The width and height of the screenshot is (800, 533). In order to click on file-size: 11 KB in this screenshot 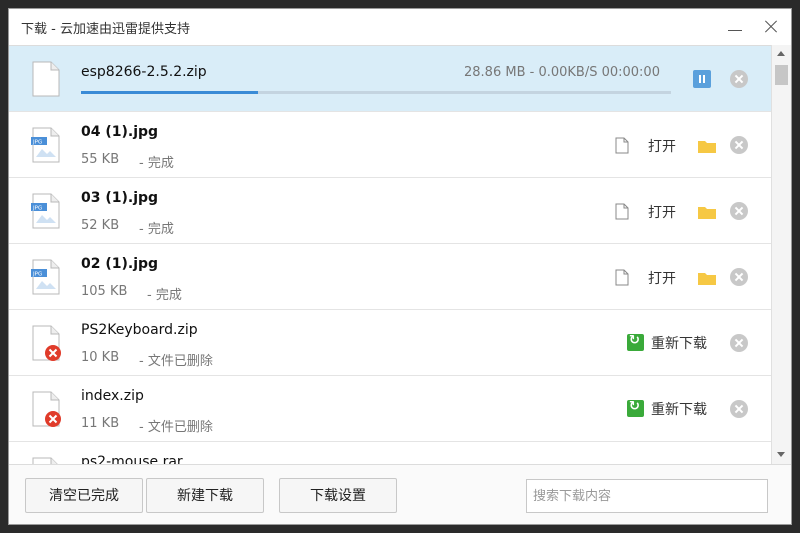, I will do `click(100, 423)`.